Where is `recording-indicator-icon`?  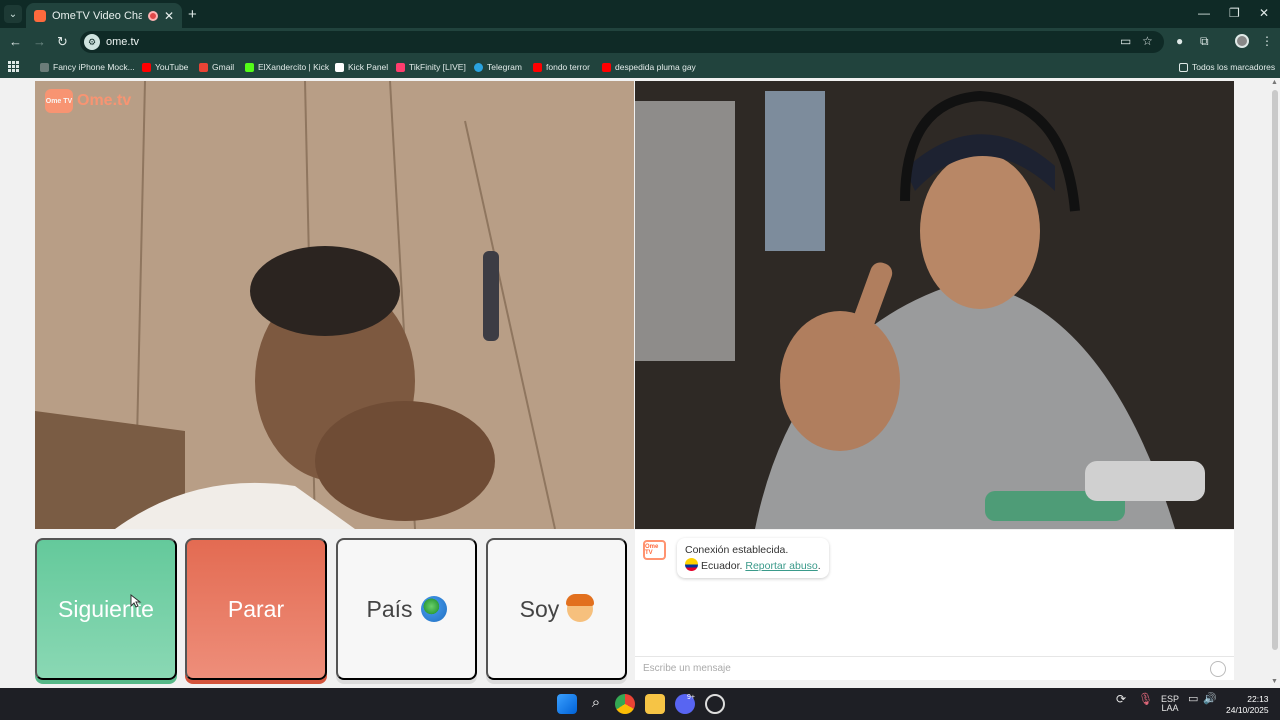 recording-indicator-icon is located at coordinates (152, 15).